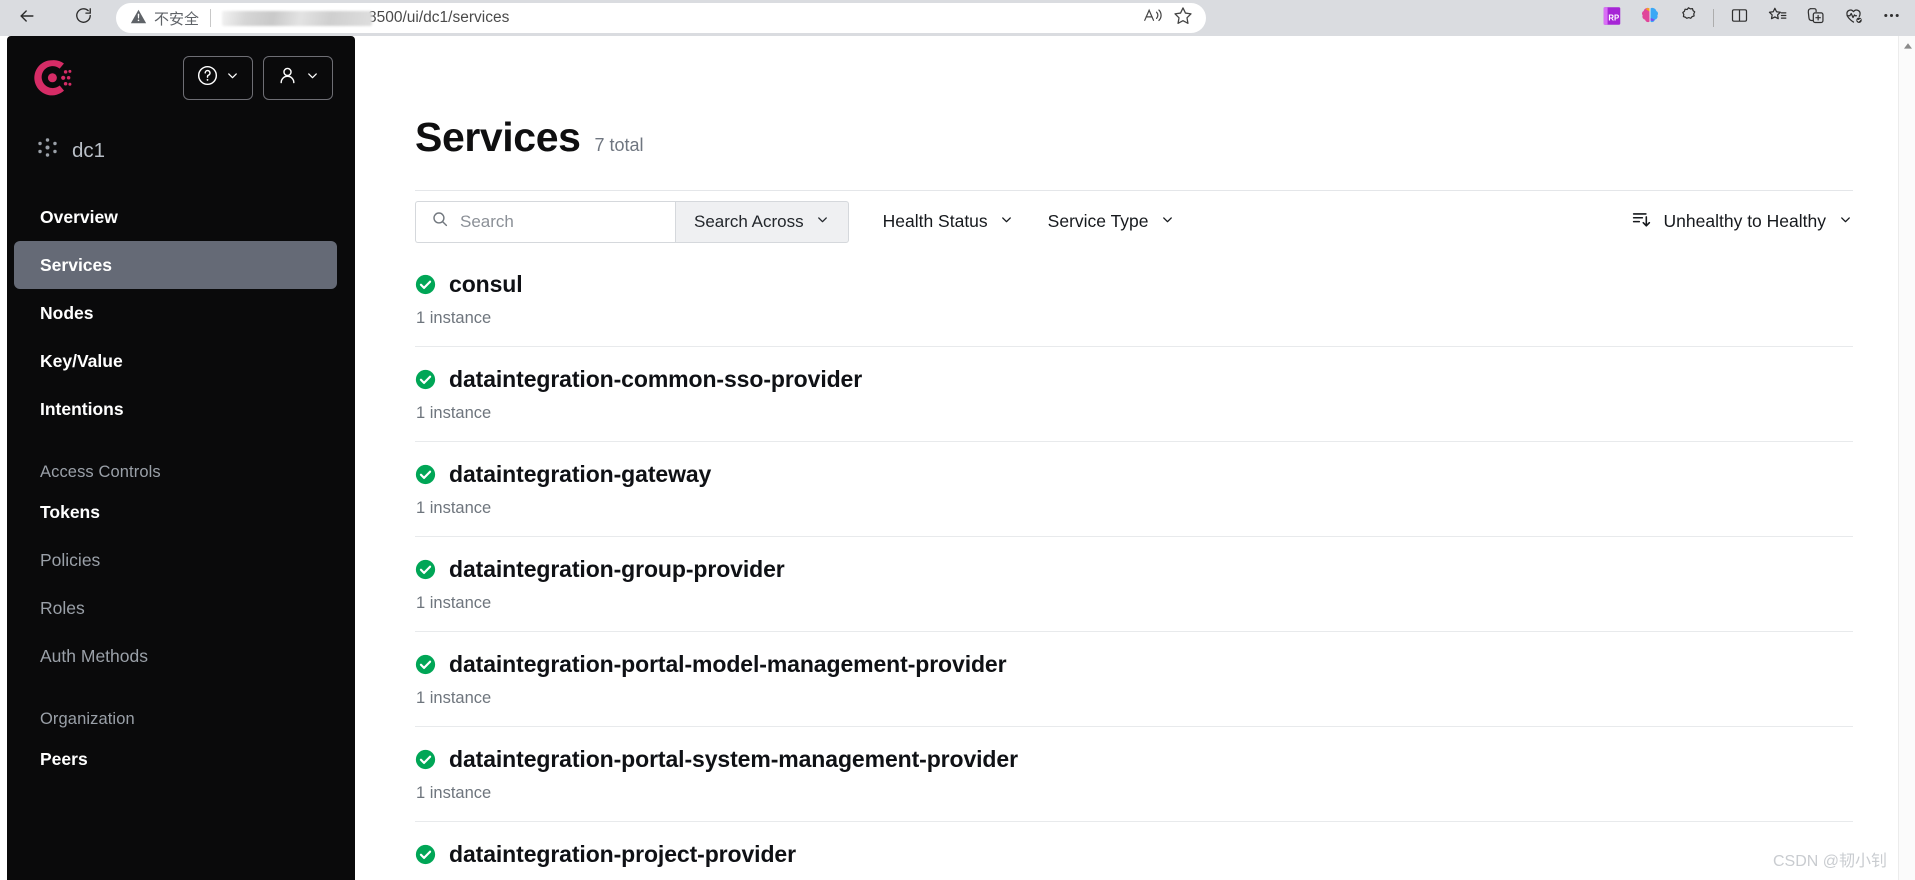 The width and height of the screenshot is (1915, 880). What do you see at coordinates (1134, 299) in the screenshot?
I see `service-list-item: consul 1 instance` at bounding box center [1134, 299].